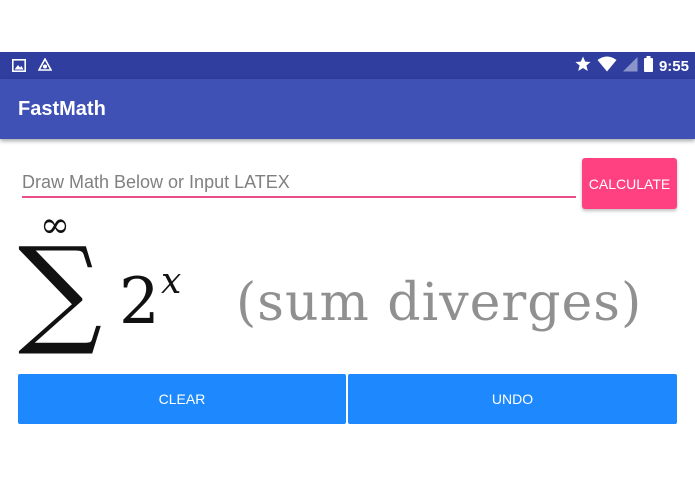  I want to click on star-icon, so click(583, 66).